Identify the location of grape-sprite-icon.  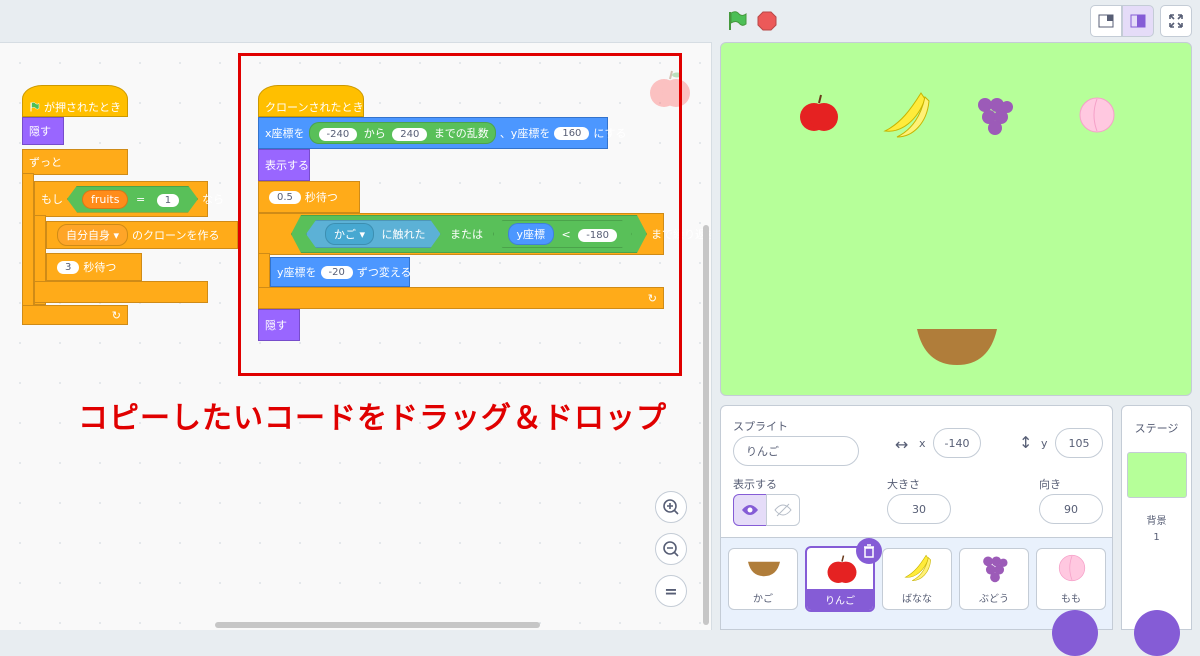
(995, 118).